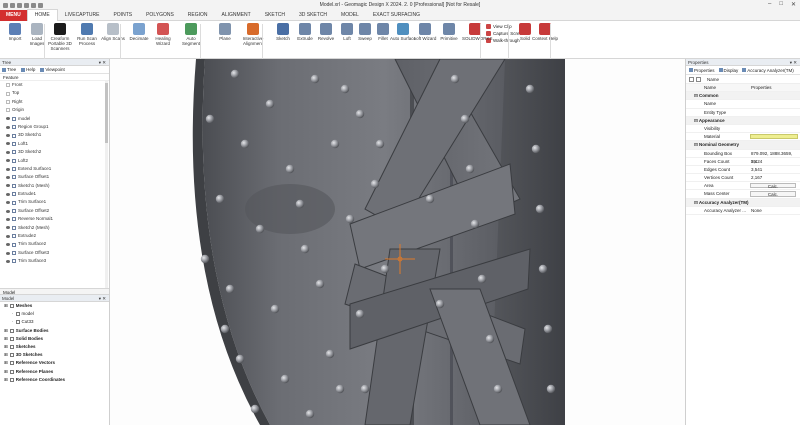  Describe the element at coordinates (743, 96) in the screenshot. I see `property-category: ⊟ Common` at that location.